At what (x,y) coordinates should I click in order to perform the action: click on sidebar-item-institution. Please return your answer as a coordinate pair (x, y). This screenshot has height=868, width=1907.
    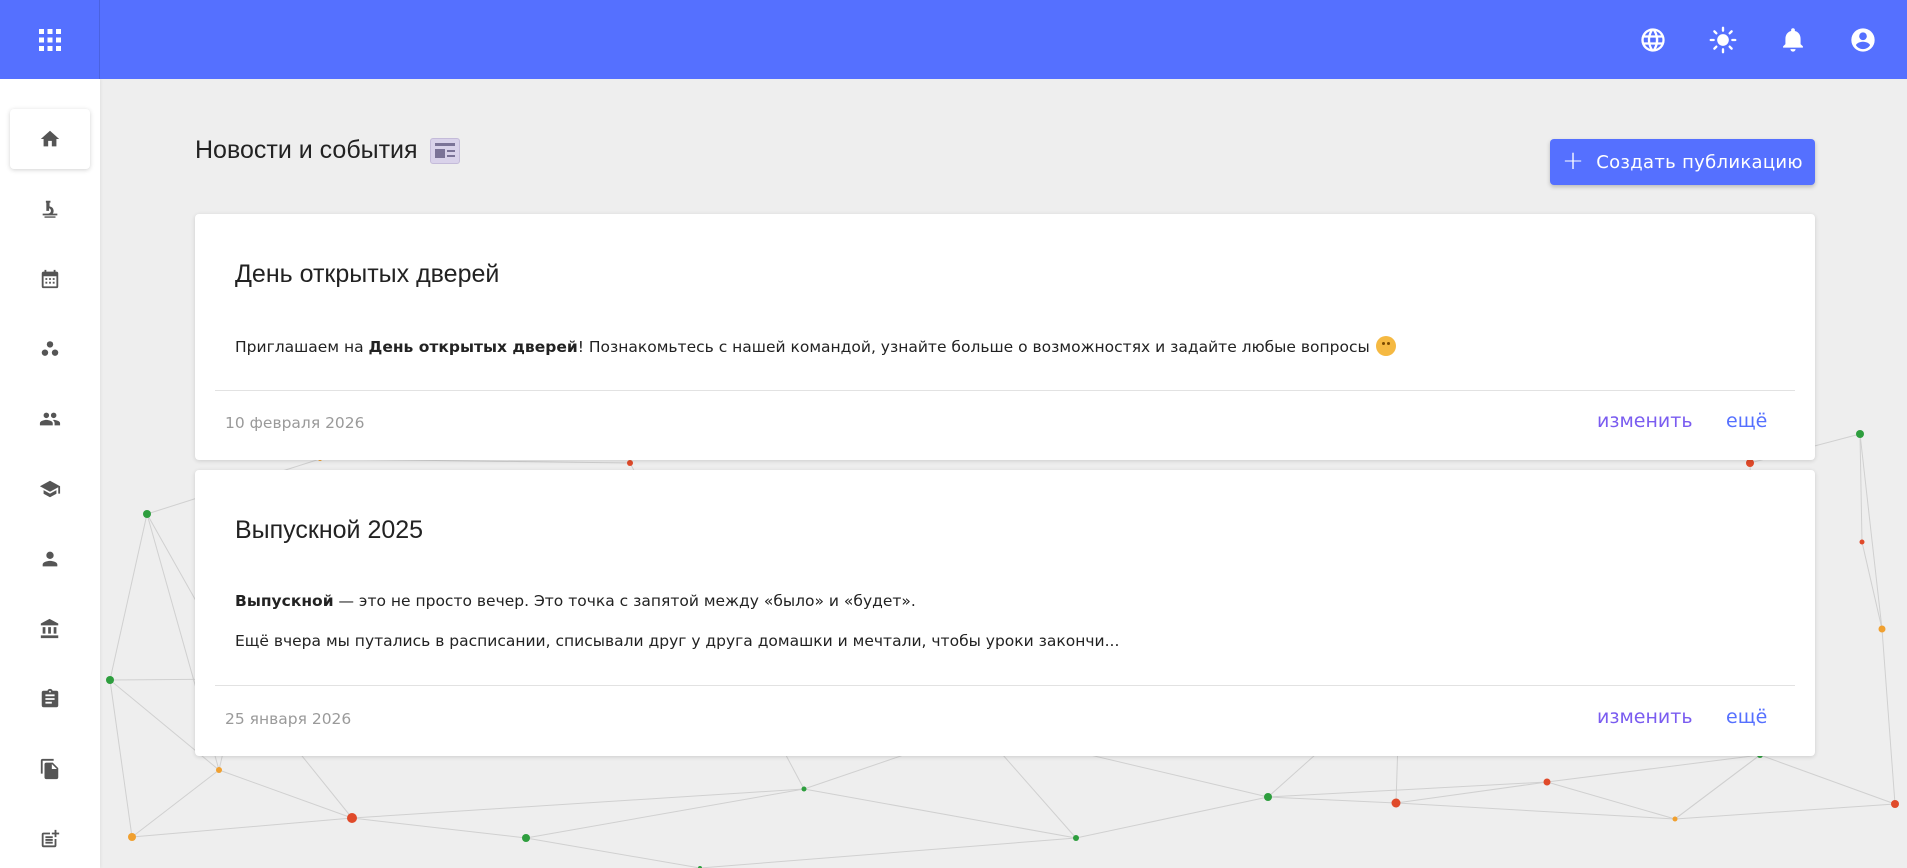
    Looking at the image, I should click on (50, 629).